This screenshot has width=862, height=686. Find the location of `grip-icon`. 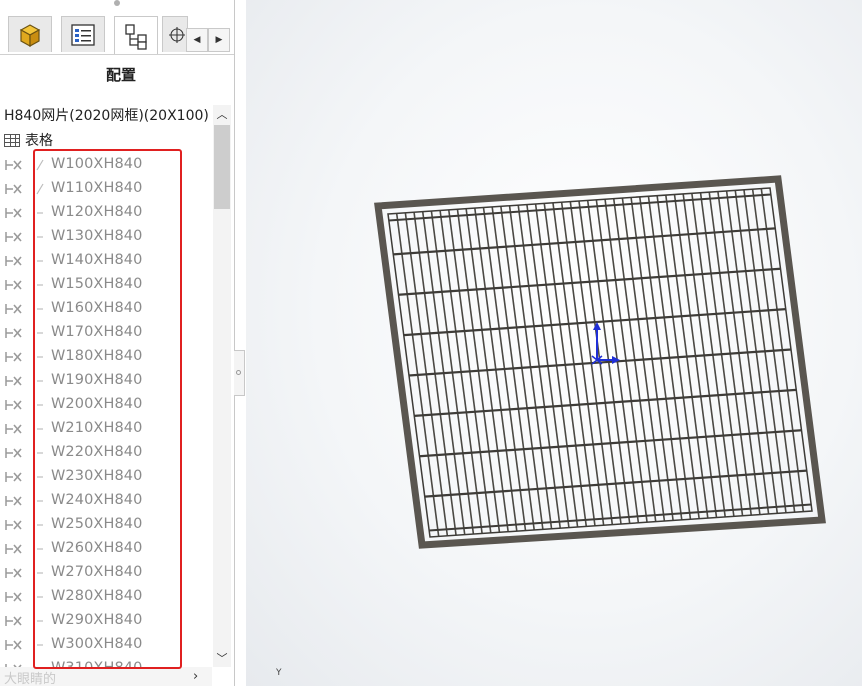

grip-icon is located at coordinates (238, 372).